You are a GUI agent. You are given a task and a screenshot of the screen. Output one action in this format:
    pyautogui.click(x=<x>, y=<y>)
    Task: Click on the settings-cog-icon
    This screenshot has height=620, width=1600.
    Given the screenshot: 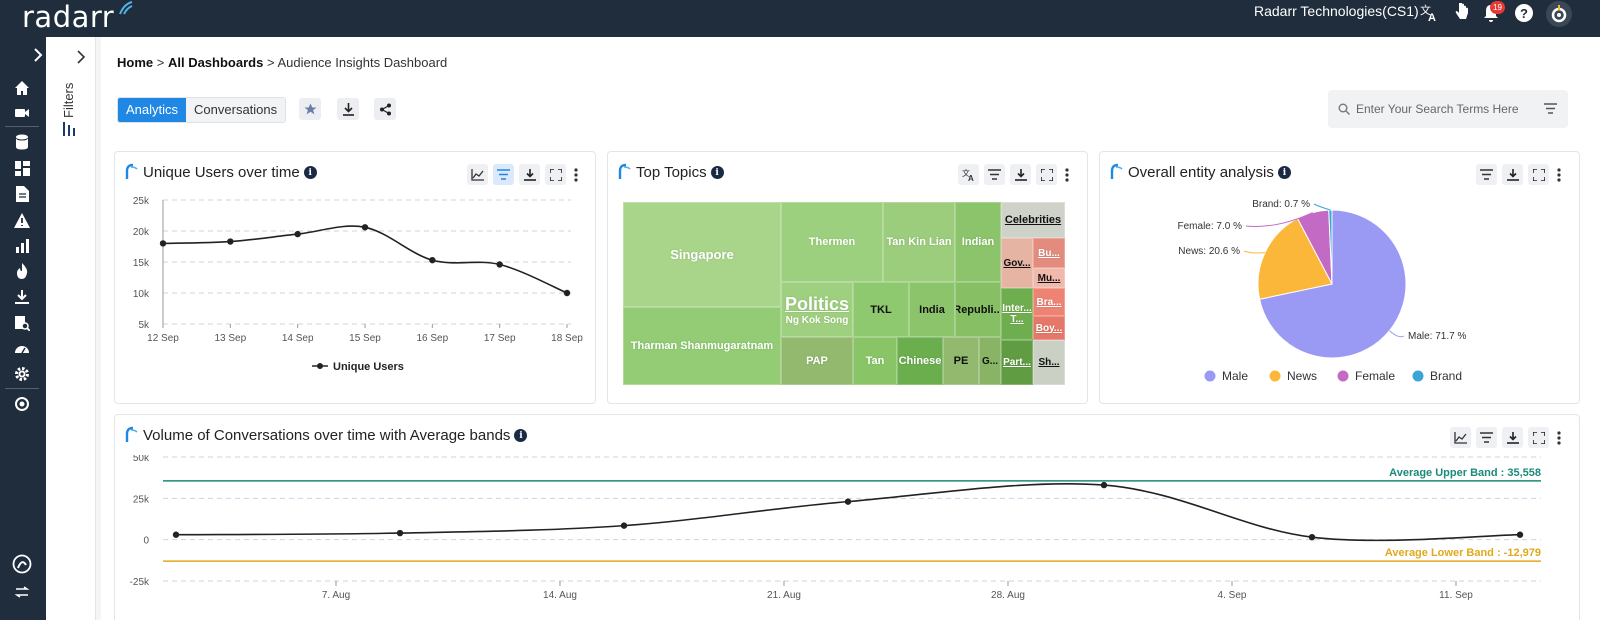 What is the action you would take?
    pyautogui.click(x=22, y=404)
    